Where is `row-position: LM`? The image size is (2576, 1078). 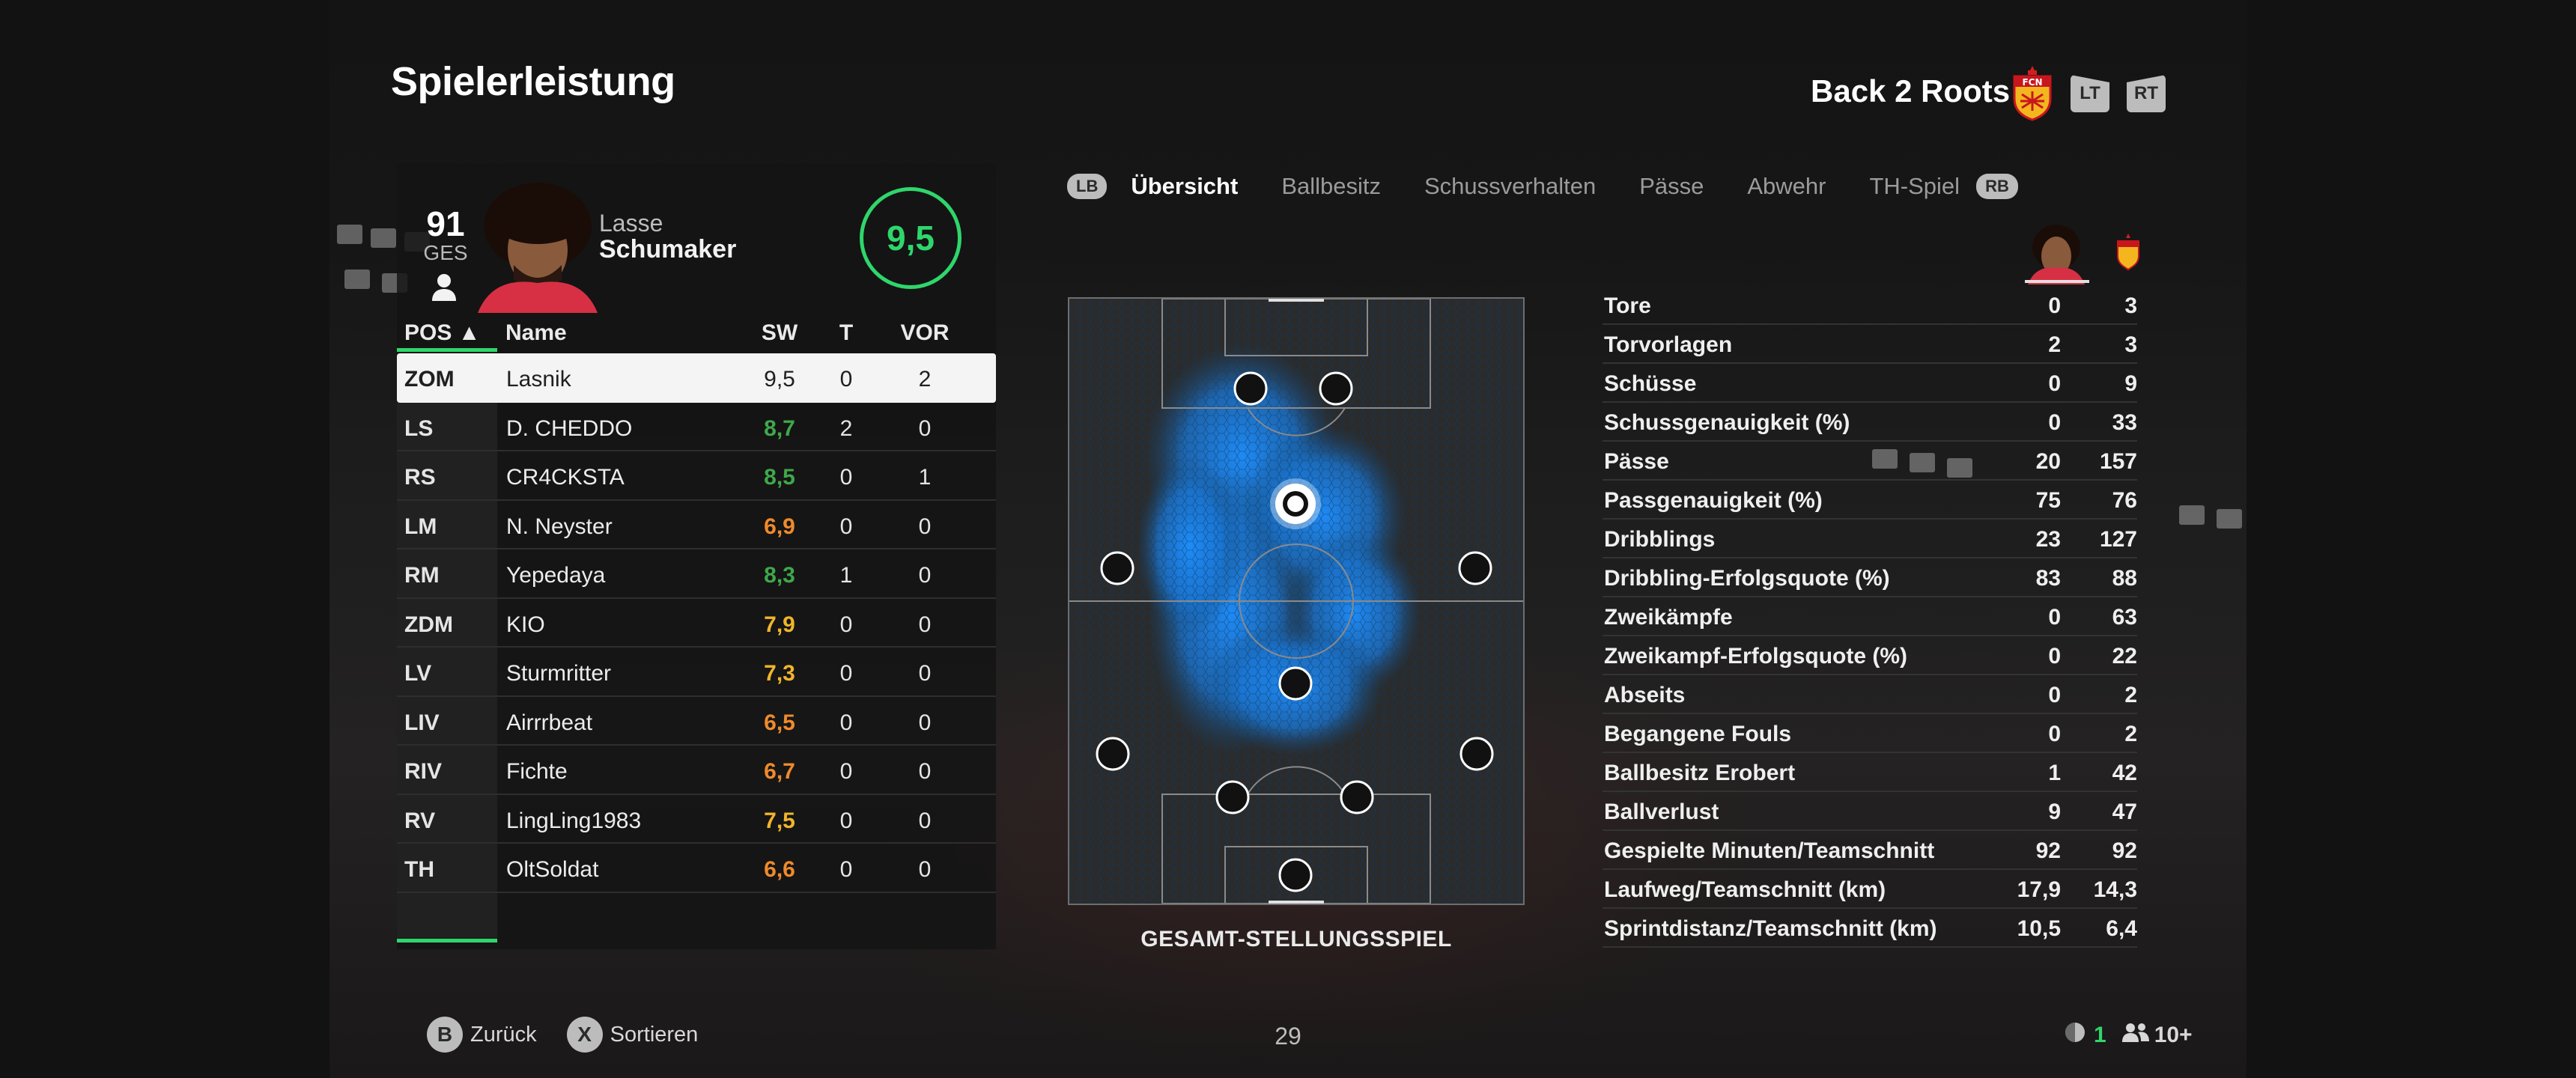 row-position: LM is located at coordinates (420, 526).